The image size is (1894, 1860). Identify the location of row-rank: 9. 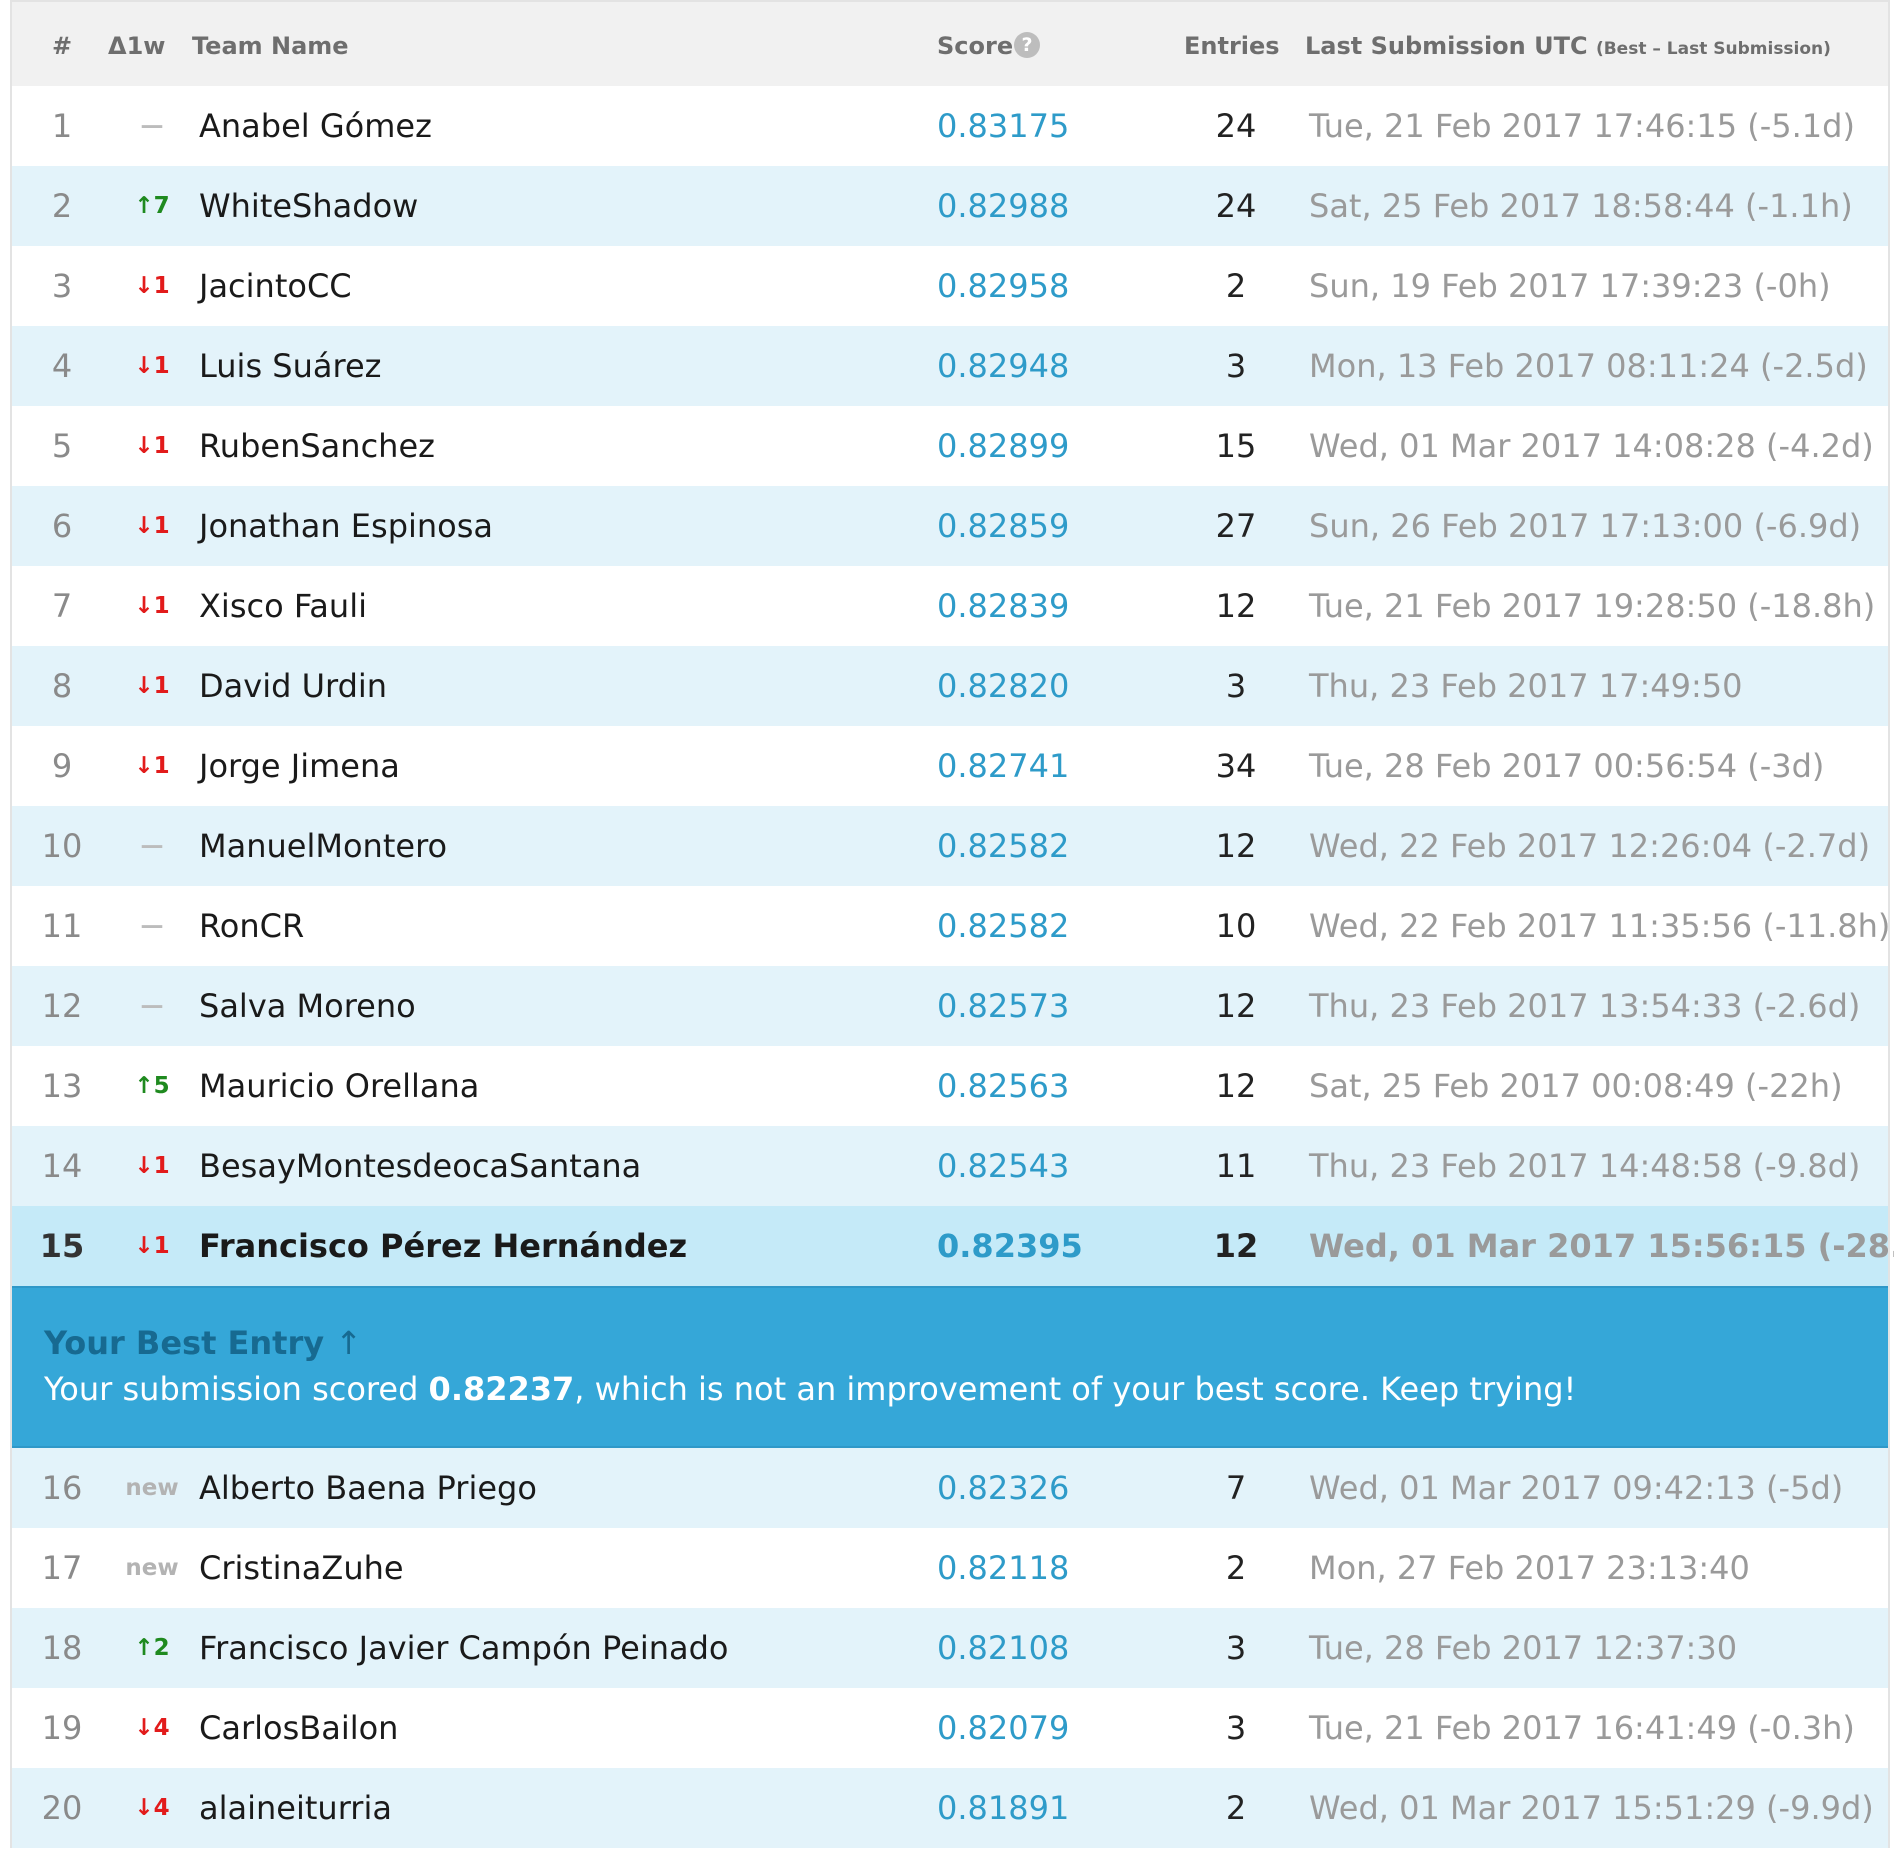
(62, 766).